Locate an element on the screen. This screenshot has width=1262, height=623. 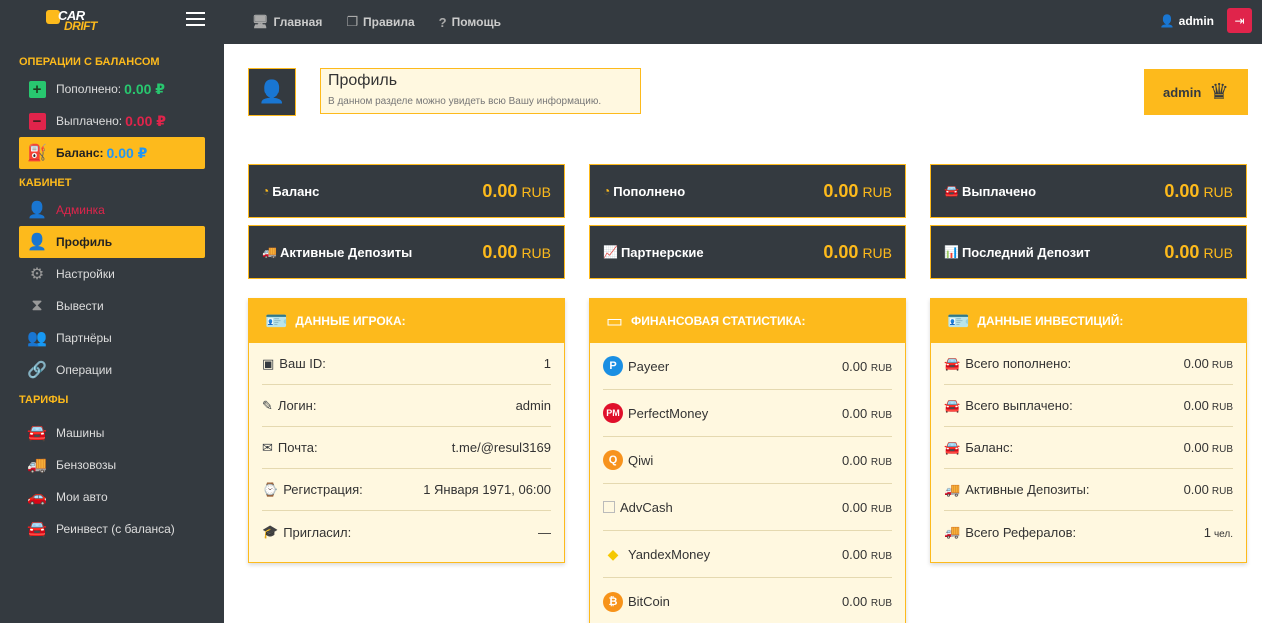
sidebar-item-reinvest: 🚘 Реинвест (с баланса) is located at coordinates (102, 529).